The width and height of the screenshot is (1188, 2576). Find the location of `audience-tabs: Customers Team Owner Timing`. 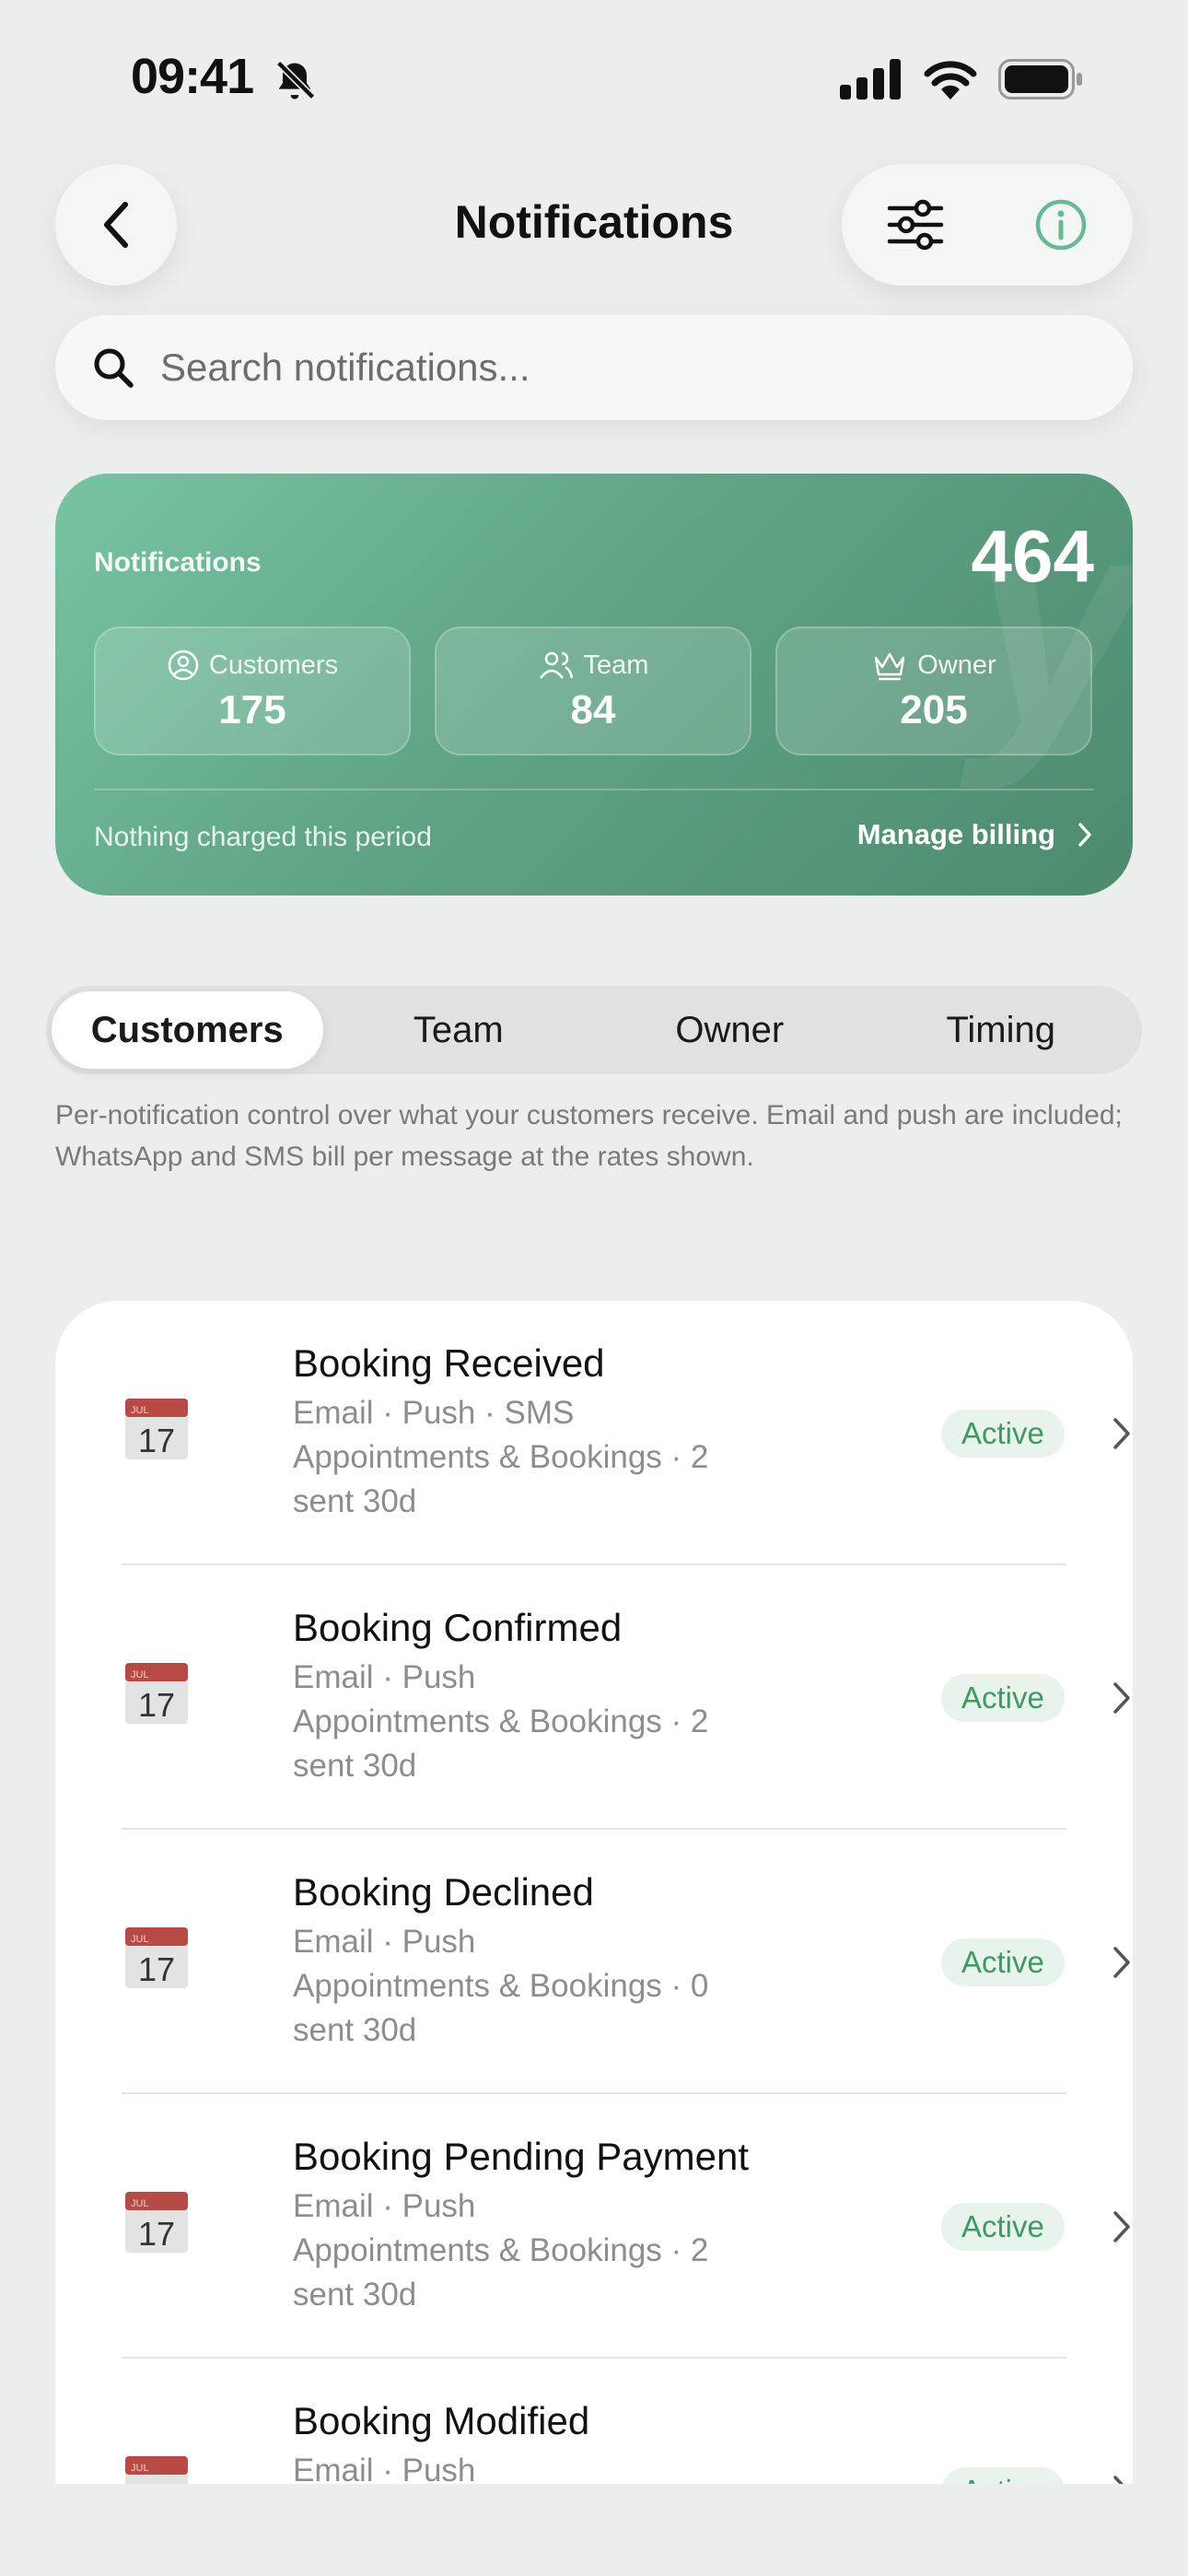

audience-tabs: Customers Team Owner Timing is located at coordinates (594, 1030).